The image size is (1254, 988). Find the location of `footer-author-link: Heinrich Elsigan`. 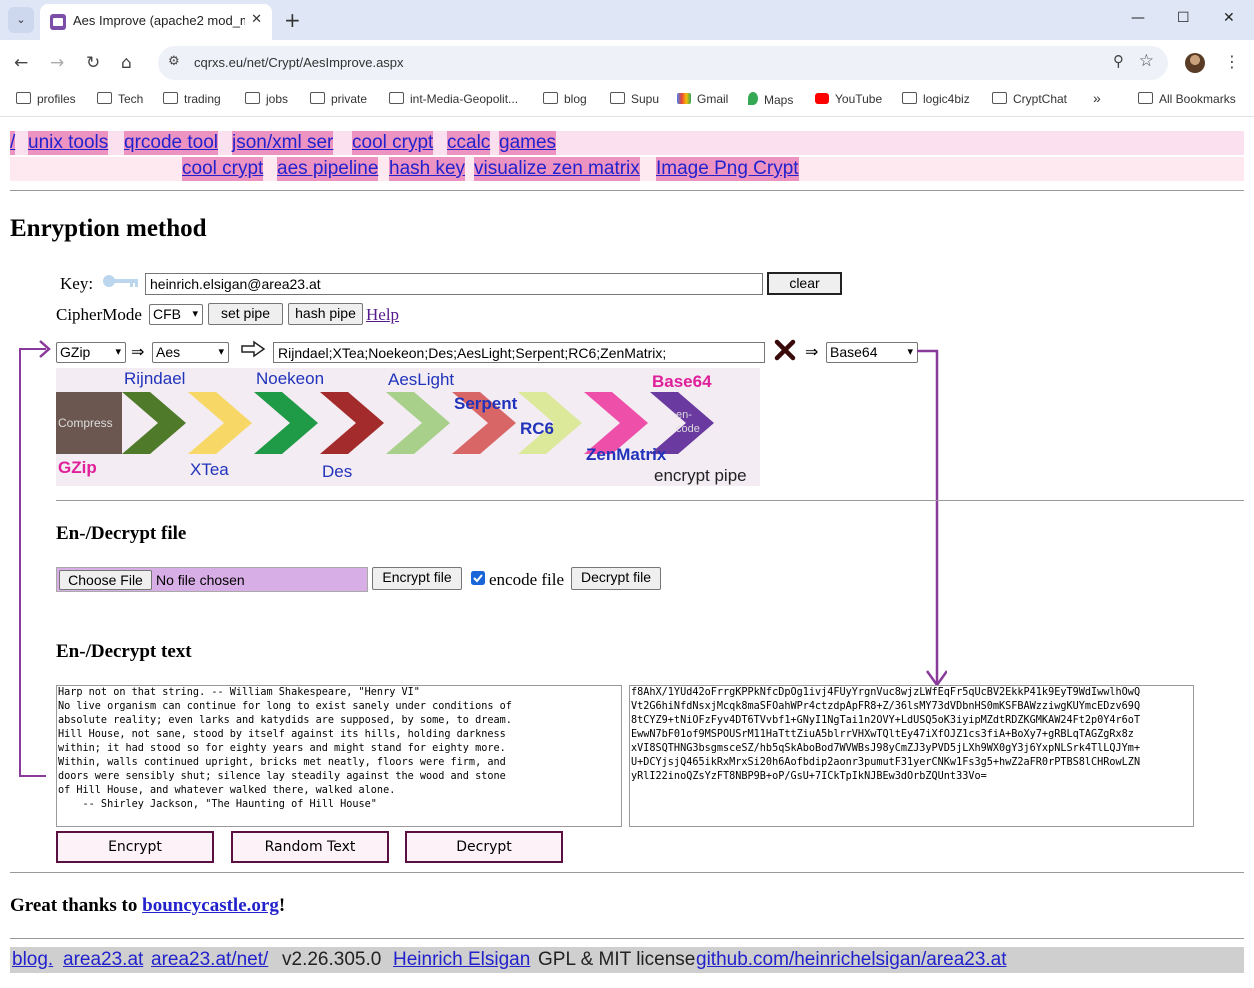

footer-author-link: Heinrich Elsigan is located at coordinates (461, 960).